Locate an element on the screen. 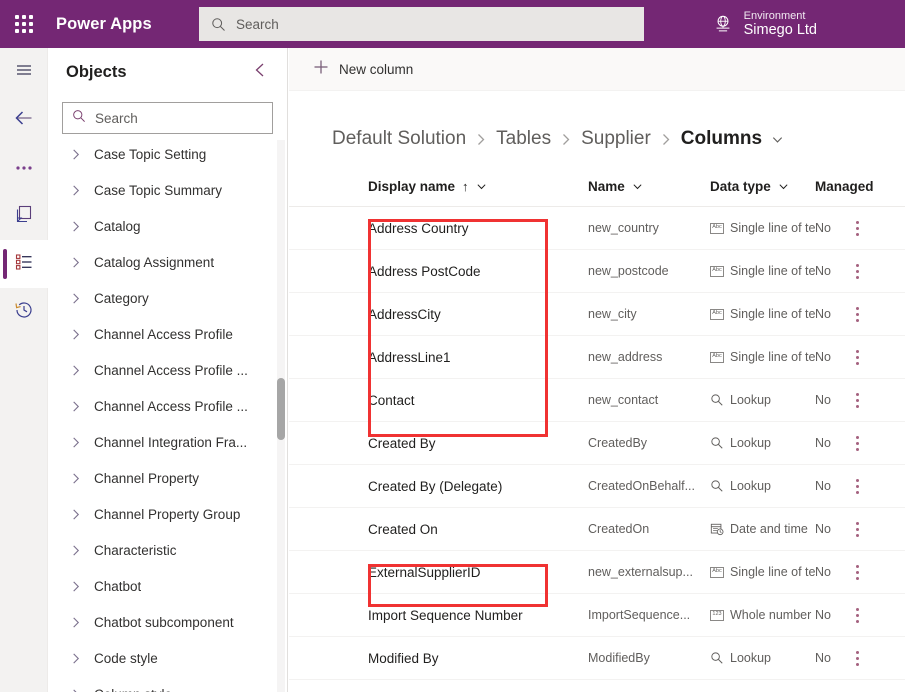  new-column-button: New column is located at coordinates (363, 69).